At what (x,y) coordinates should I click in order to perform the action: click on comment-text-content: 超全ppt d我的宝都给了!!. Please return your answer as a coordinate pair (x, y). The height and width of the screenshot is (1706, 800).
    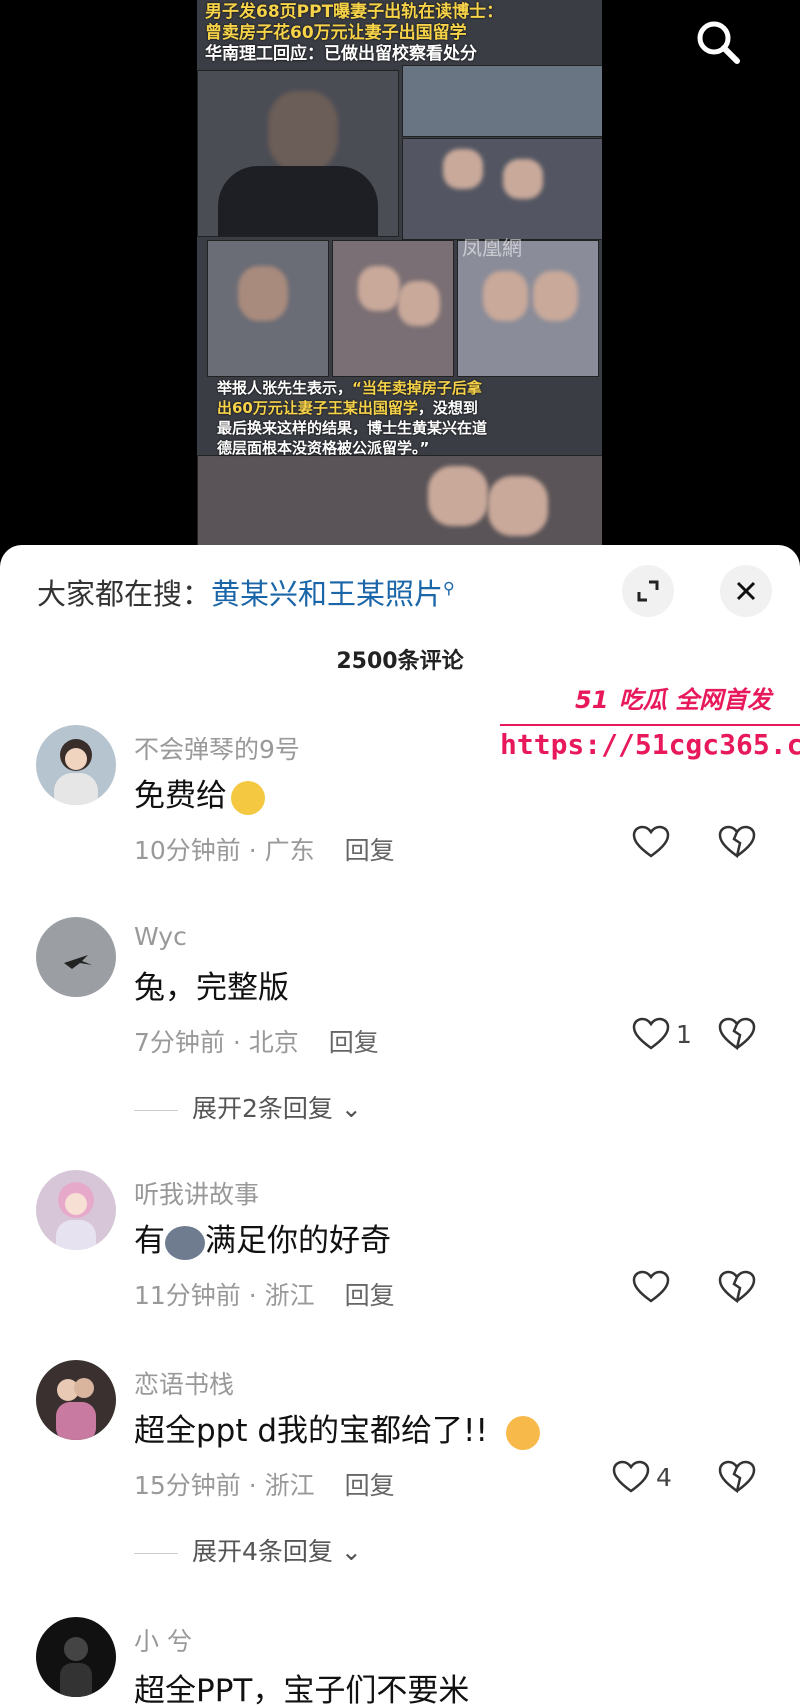
    Looking at the image, I should click on (316, 1431).